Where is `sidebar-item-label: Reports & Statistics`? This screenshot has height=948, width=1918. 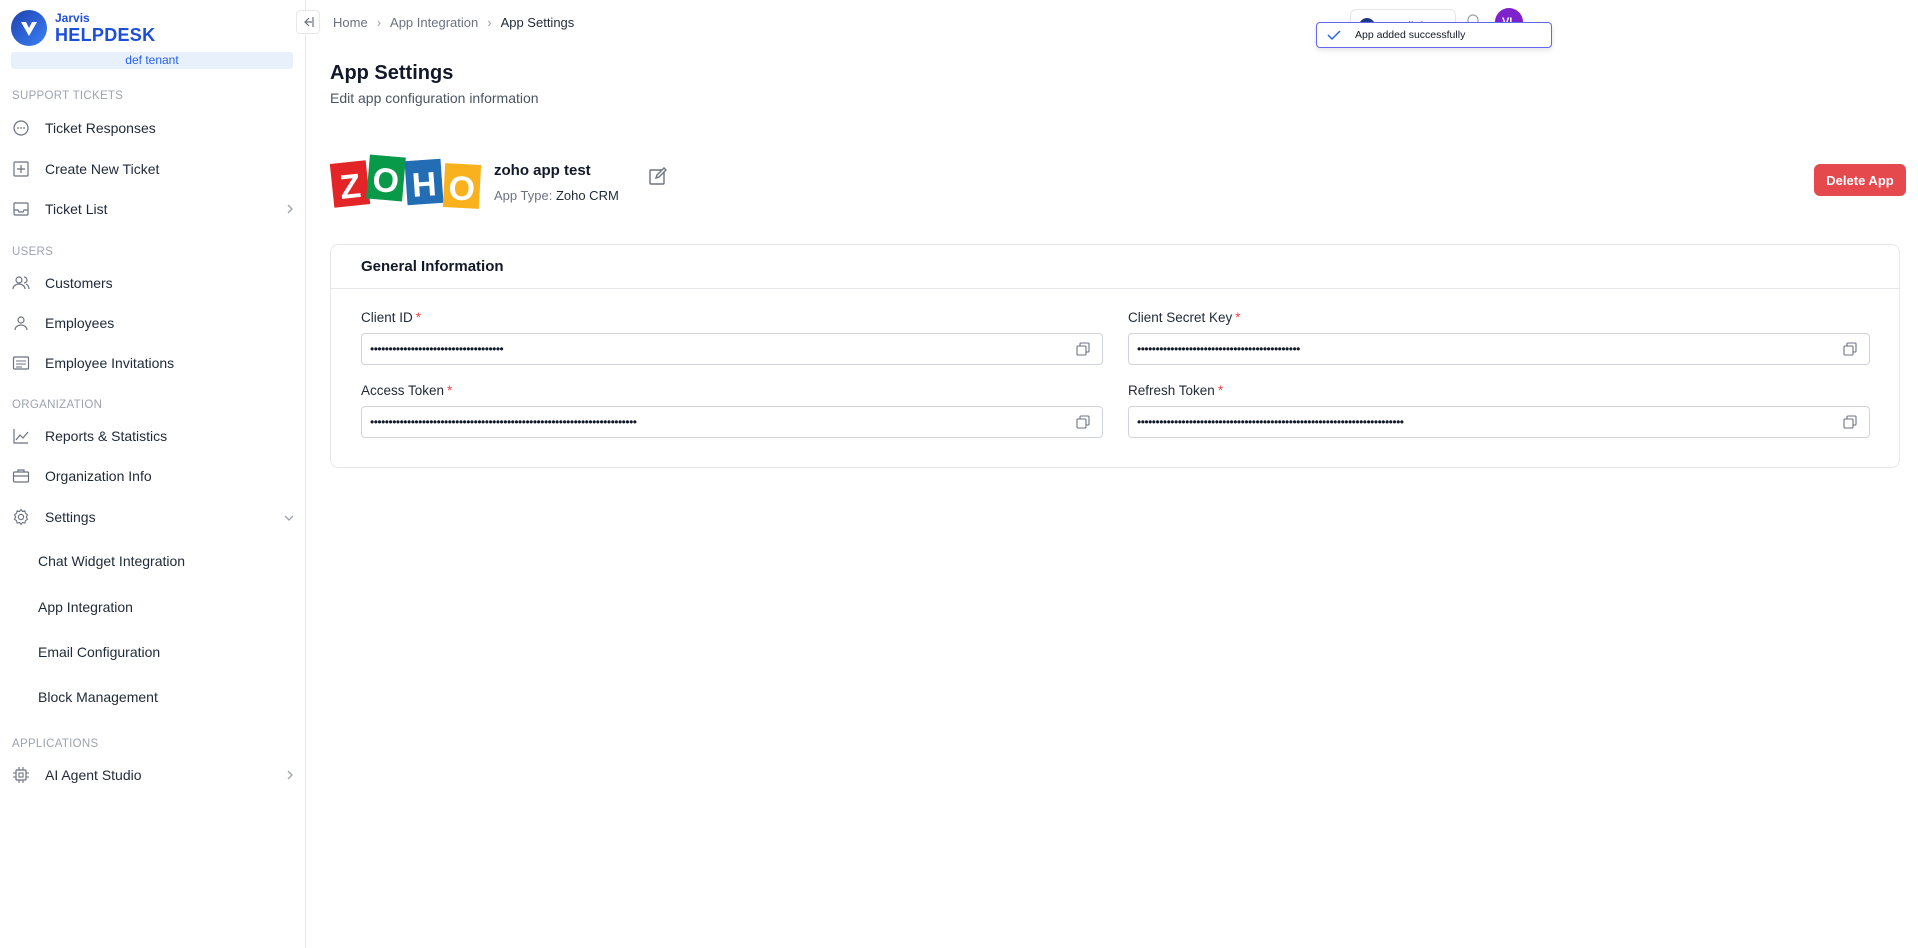 sidebar-item-label: Reports & Statistics is located at coordinates (106, 436).